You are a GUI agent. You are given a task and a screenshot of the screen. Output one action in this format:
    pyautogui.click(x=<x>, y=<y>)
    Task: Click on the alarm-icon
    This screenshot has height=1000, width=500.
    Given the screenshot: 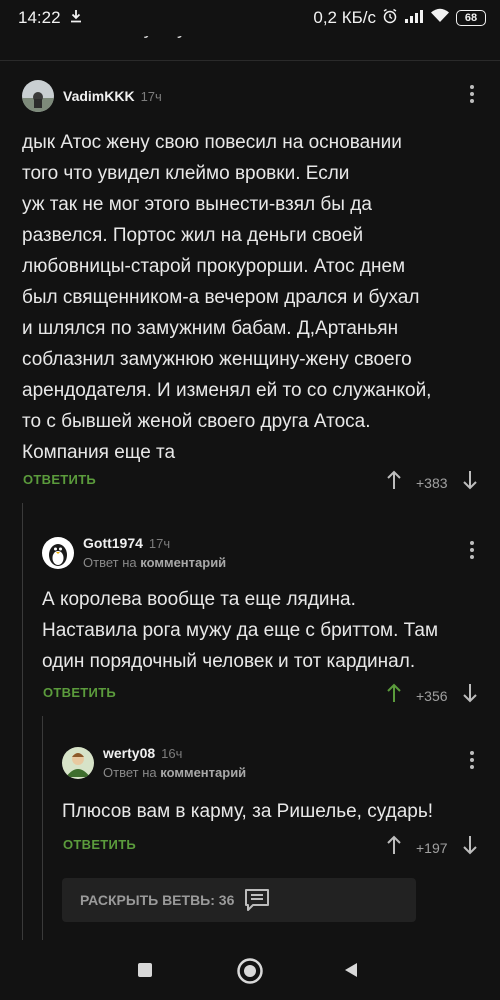 What is the action you would take?
    pyautogui.click(x=390, y=18)
    